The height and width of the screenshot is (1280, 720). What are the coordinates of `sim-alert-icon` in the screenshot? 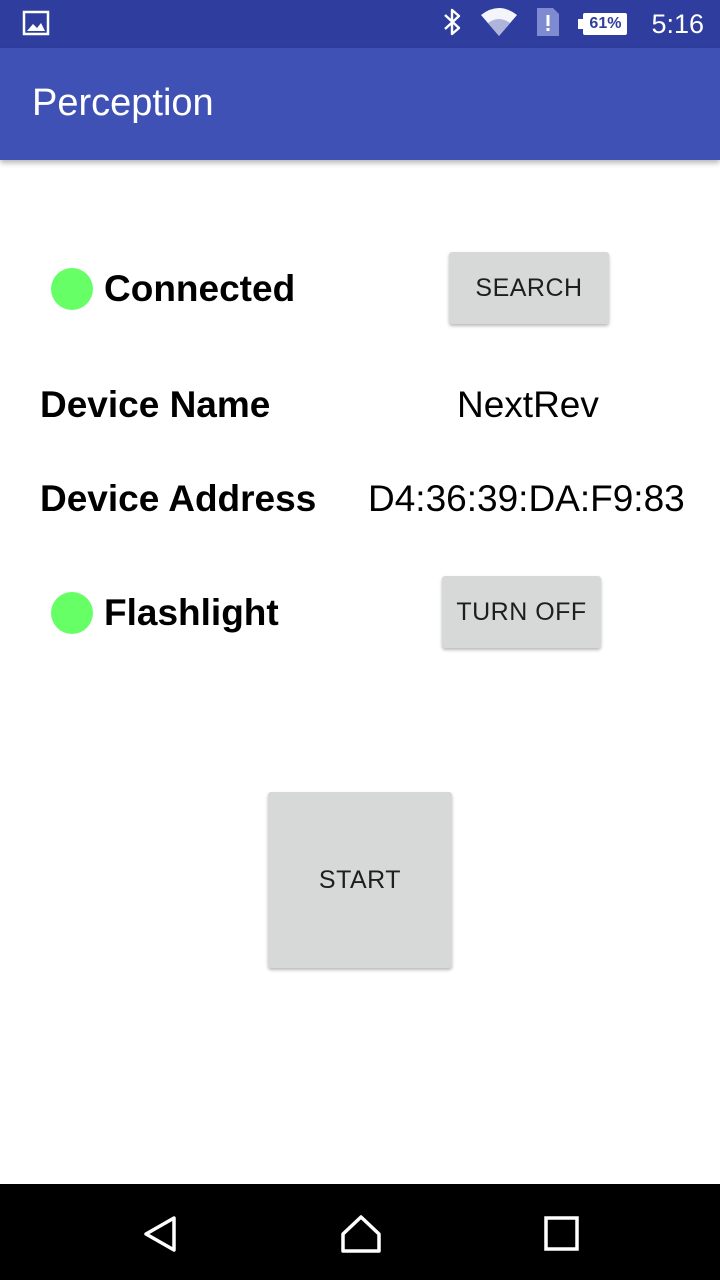 It's located at (548, 24).